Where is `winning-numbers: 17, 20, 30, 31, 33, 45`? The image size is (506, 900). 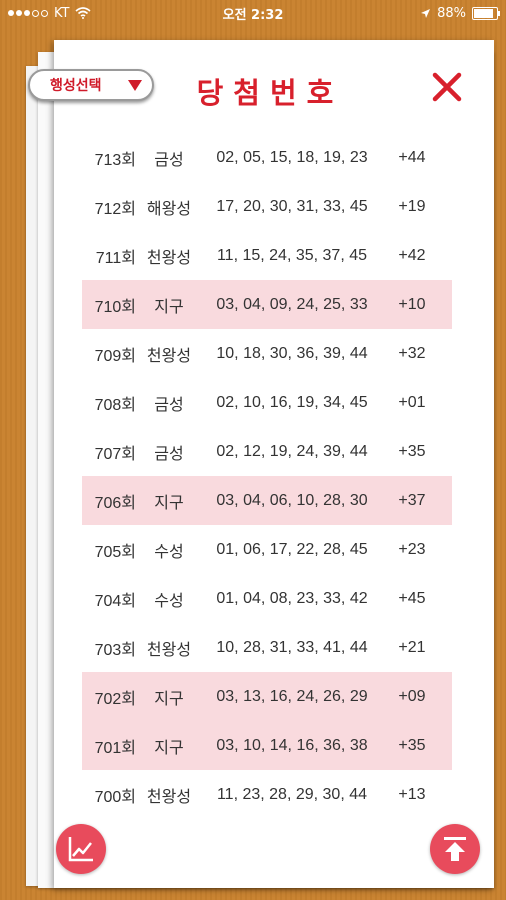
winning-numbers: 17, 20, 30, 31, 33, 45 is located at coordinates (292, 206).